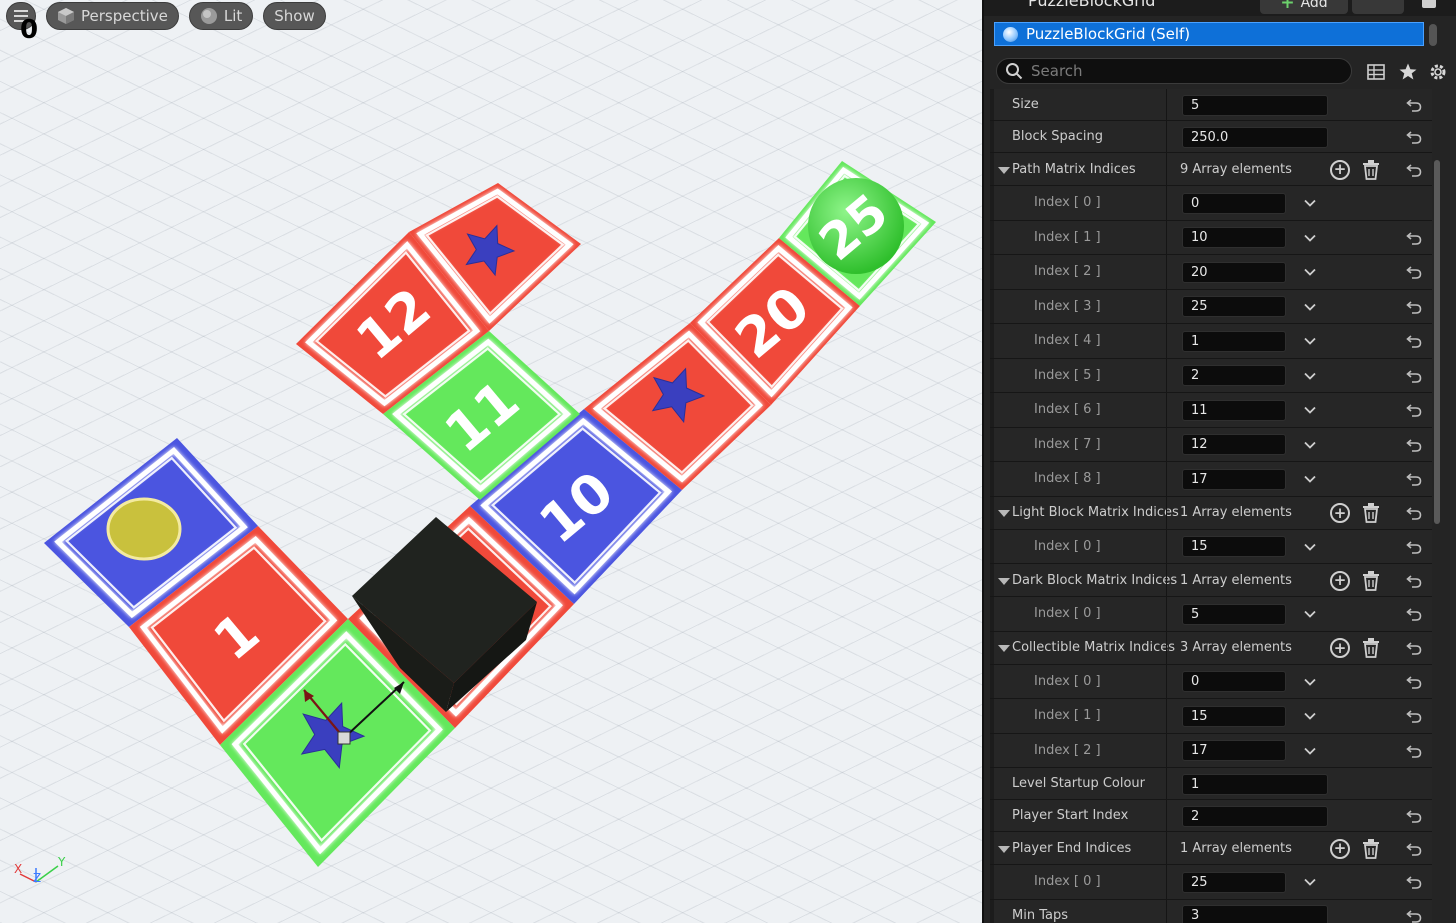 The height and width of the screenshot is (923, 1456). Describe the element at coordinates (1408, 72) in the screenshot. I see `favorites-star-icon` at that location.